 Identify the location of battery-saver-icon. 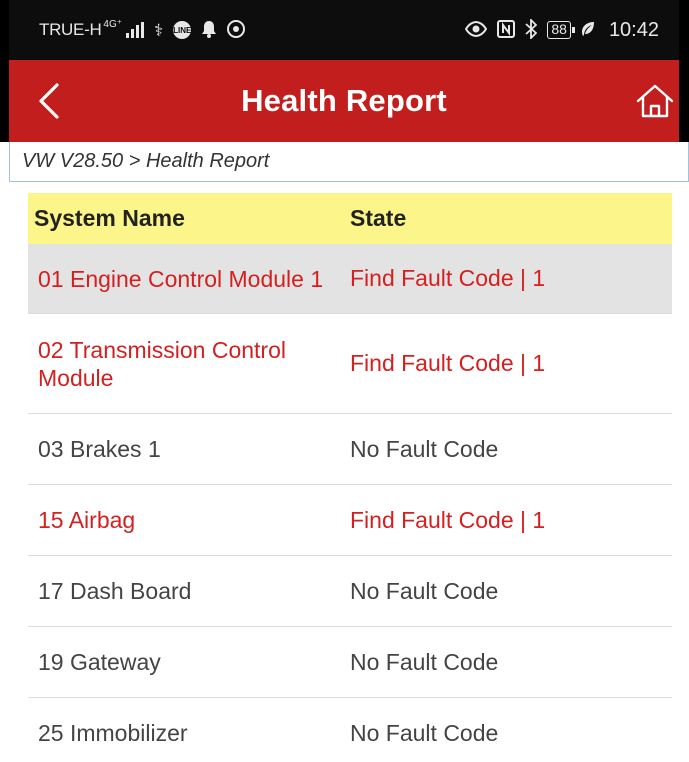
(588, 30).